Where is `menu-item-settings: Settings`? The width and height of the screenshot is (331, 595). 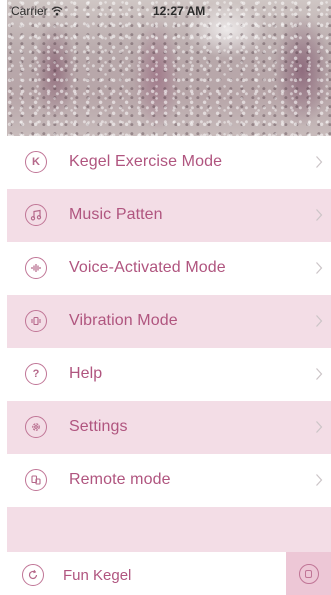
menu-item-settings: Settings is located at coordinates (169, 427).